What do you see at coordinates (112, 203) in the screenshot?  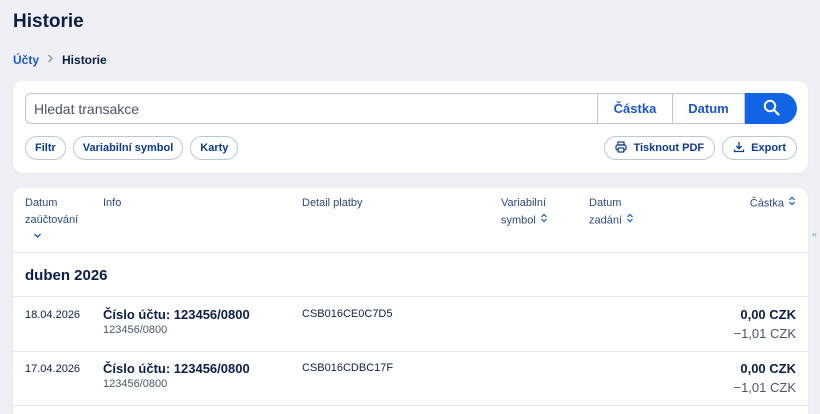 I see `column-info: Info` at bounding box center [112, 203].